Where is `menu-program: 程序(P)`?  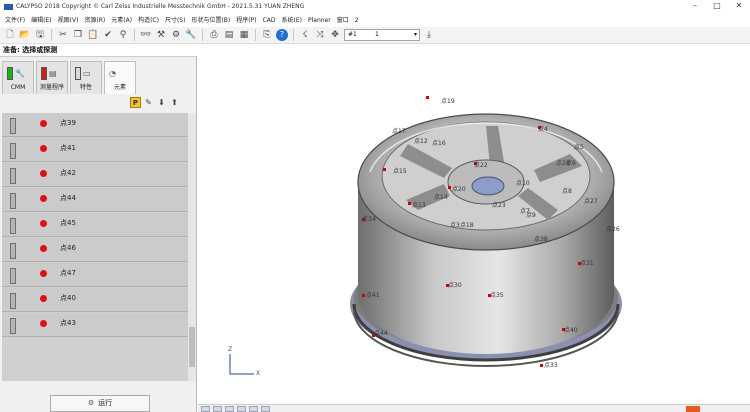
menu-program: 程序(P) is located at coordinates (246, 20).